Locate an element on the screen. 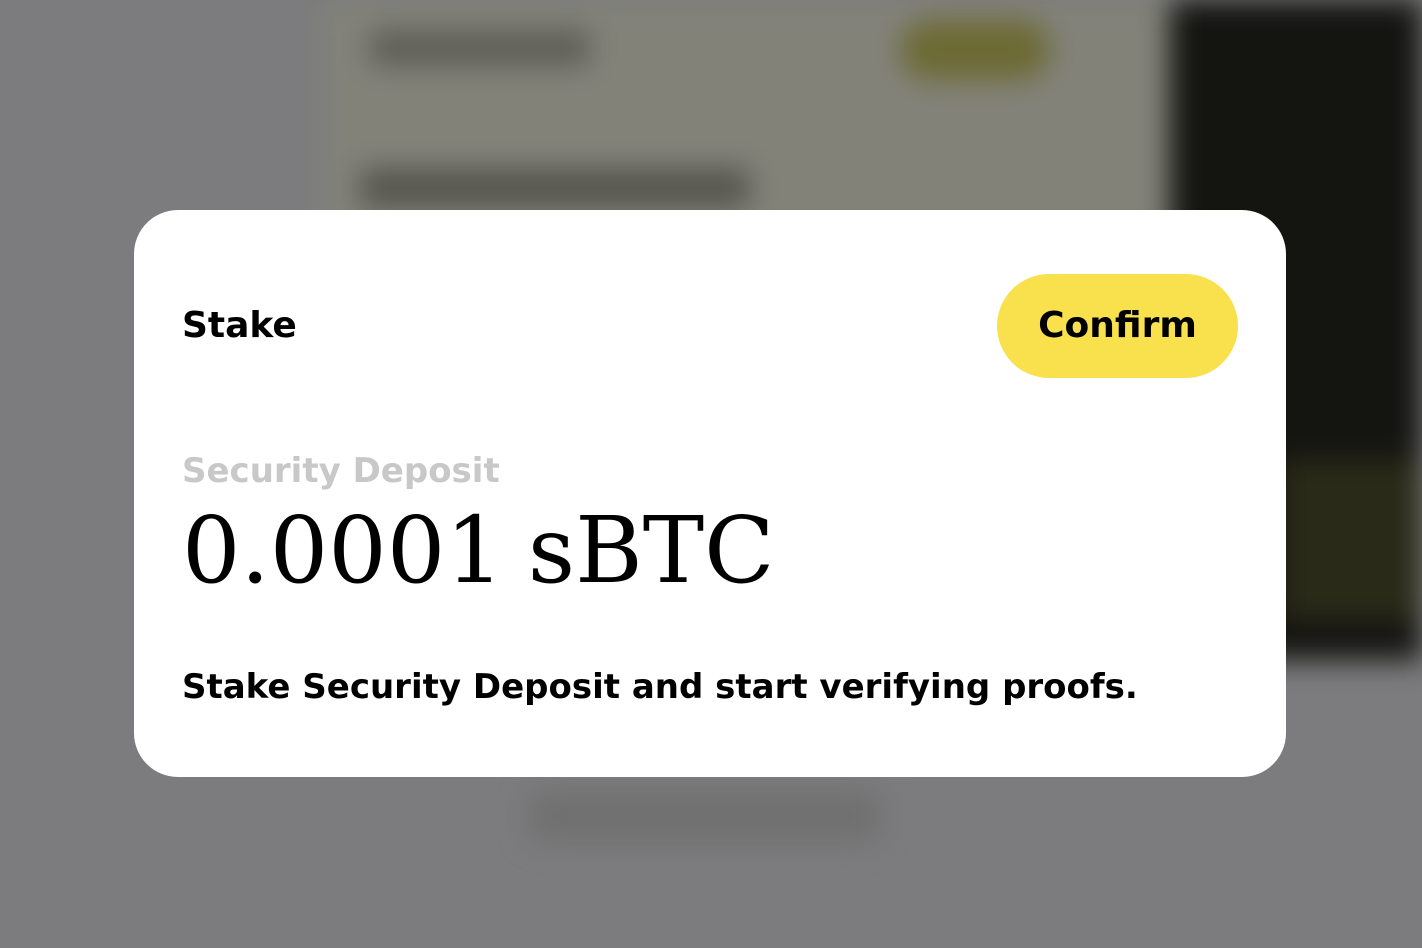  background-footer-button-placeholder is located at coordinates (705, 816).